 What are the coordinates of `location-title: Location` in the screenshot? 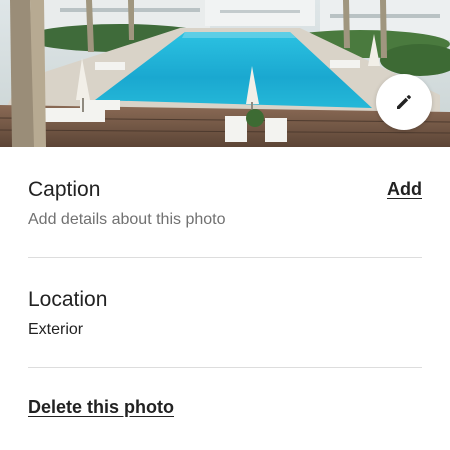 It's located at (68, 299).